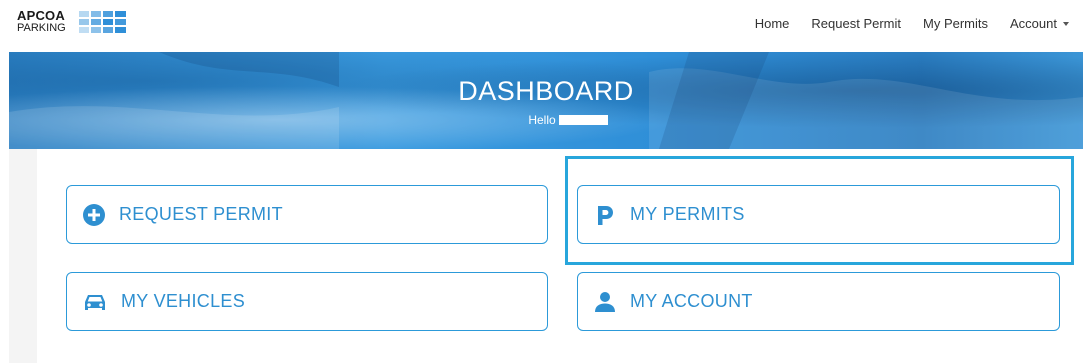 The image size is (1083, 363). Describe the element at coordinates (605, 301) in the screenshot. I see `user-icon` at that location.